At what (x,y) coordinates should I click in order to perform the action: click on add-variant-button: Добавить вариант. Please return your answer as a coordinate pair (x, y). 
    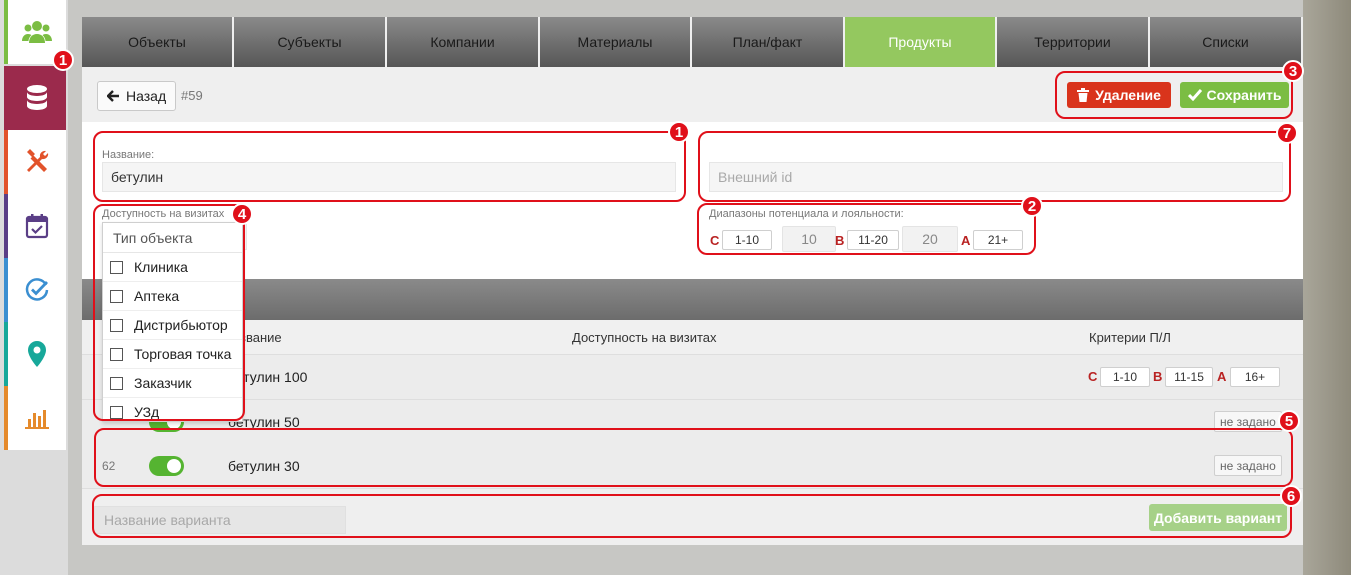
    Looking at the image, I should click on (1218, 517).